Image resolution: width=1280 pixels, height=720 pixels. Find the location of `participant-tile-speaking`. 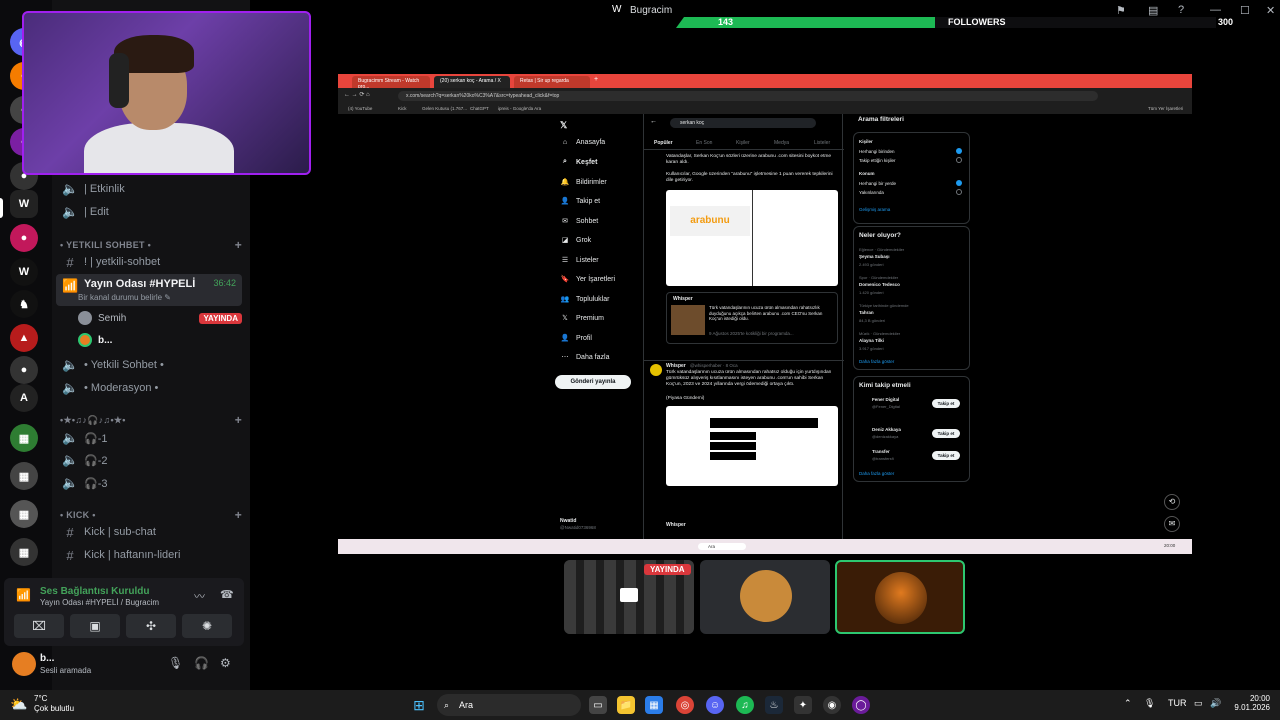

participant-tile-speaking is located at coordinates (900, 597).